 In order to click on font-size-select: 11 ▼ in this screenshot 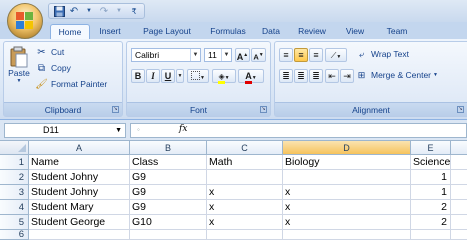, I will do `click(218, 55)`.